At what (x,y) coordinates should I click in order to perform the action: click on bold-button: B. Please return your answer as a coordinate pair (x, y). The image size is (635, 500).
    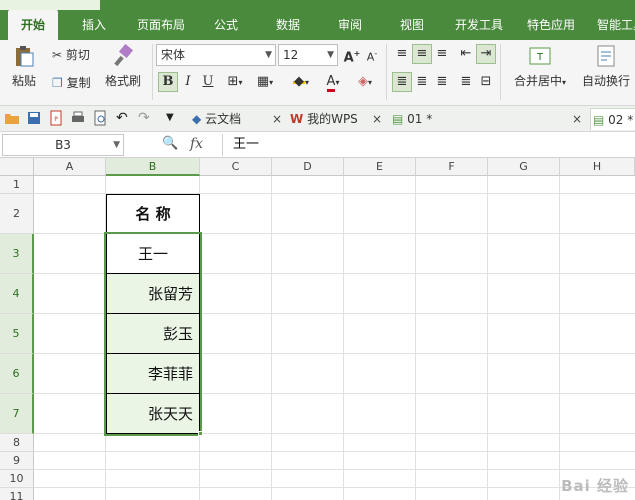
    Looking at the image, I should click on (168, 82).